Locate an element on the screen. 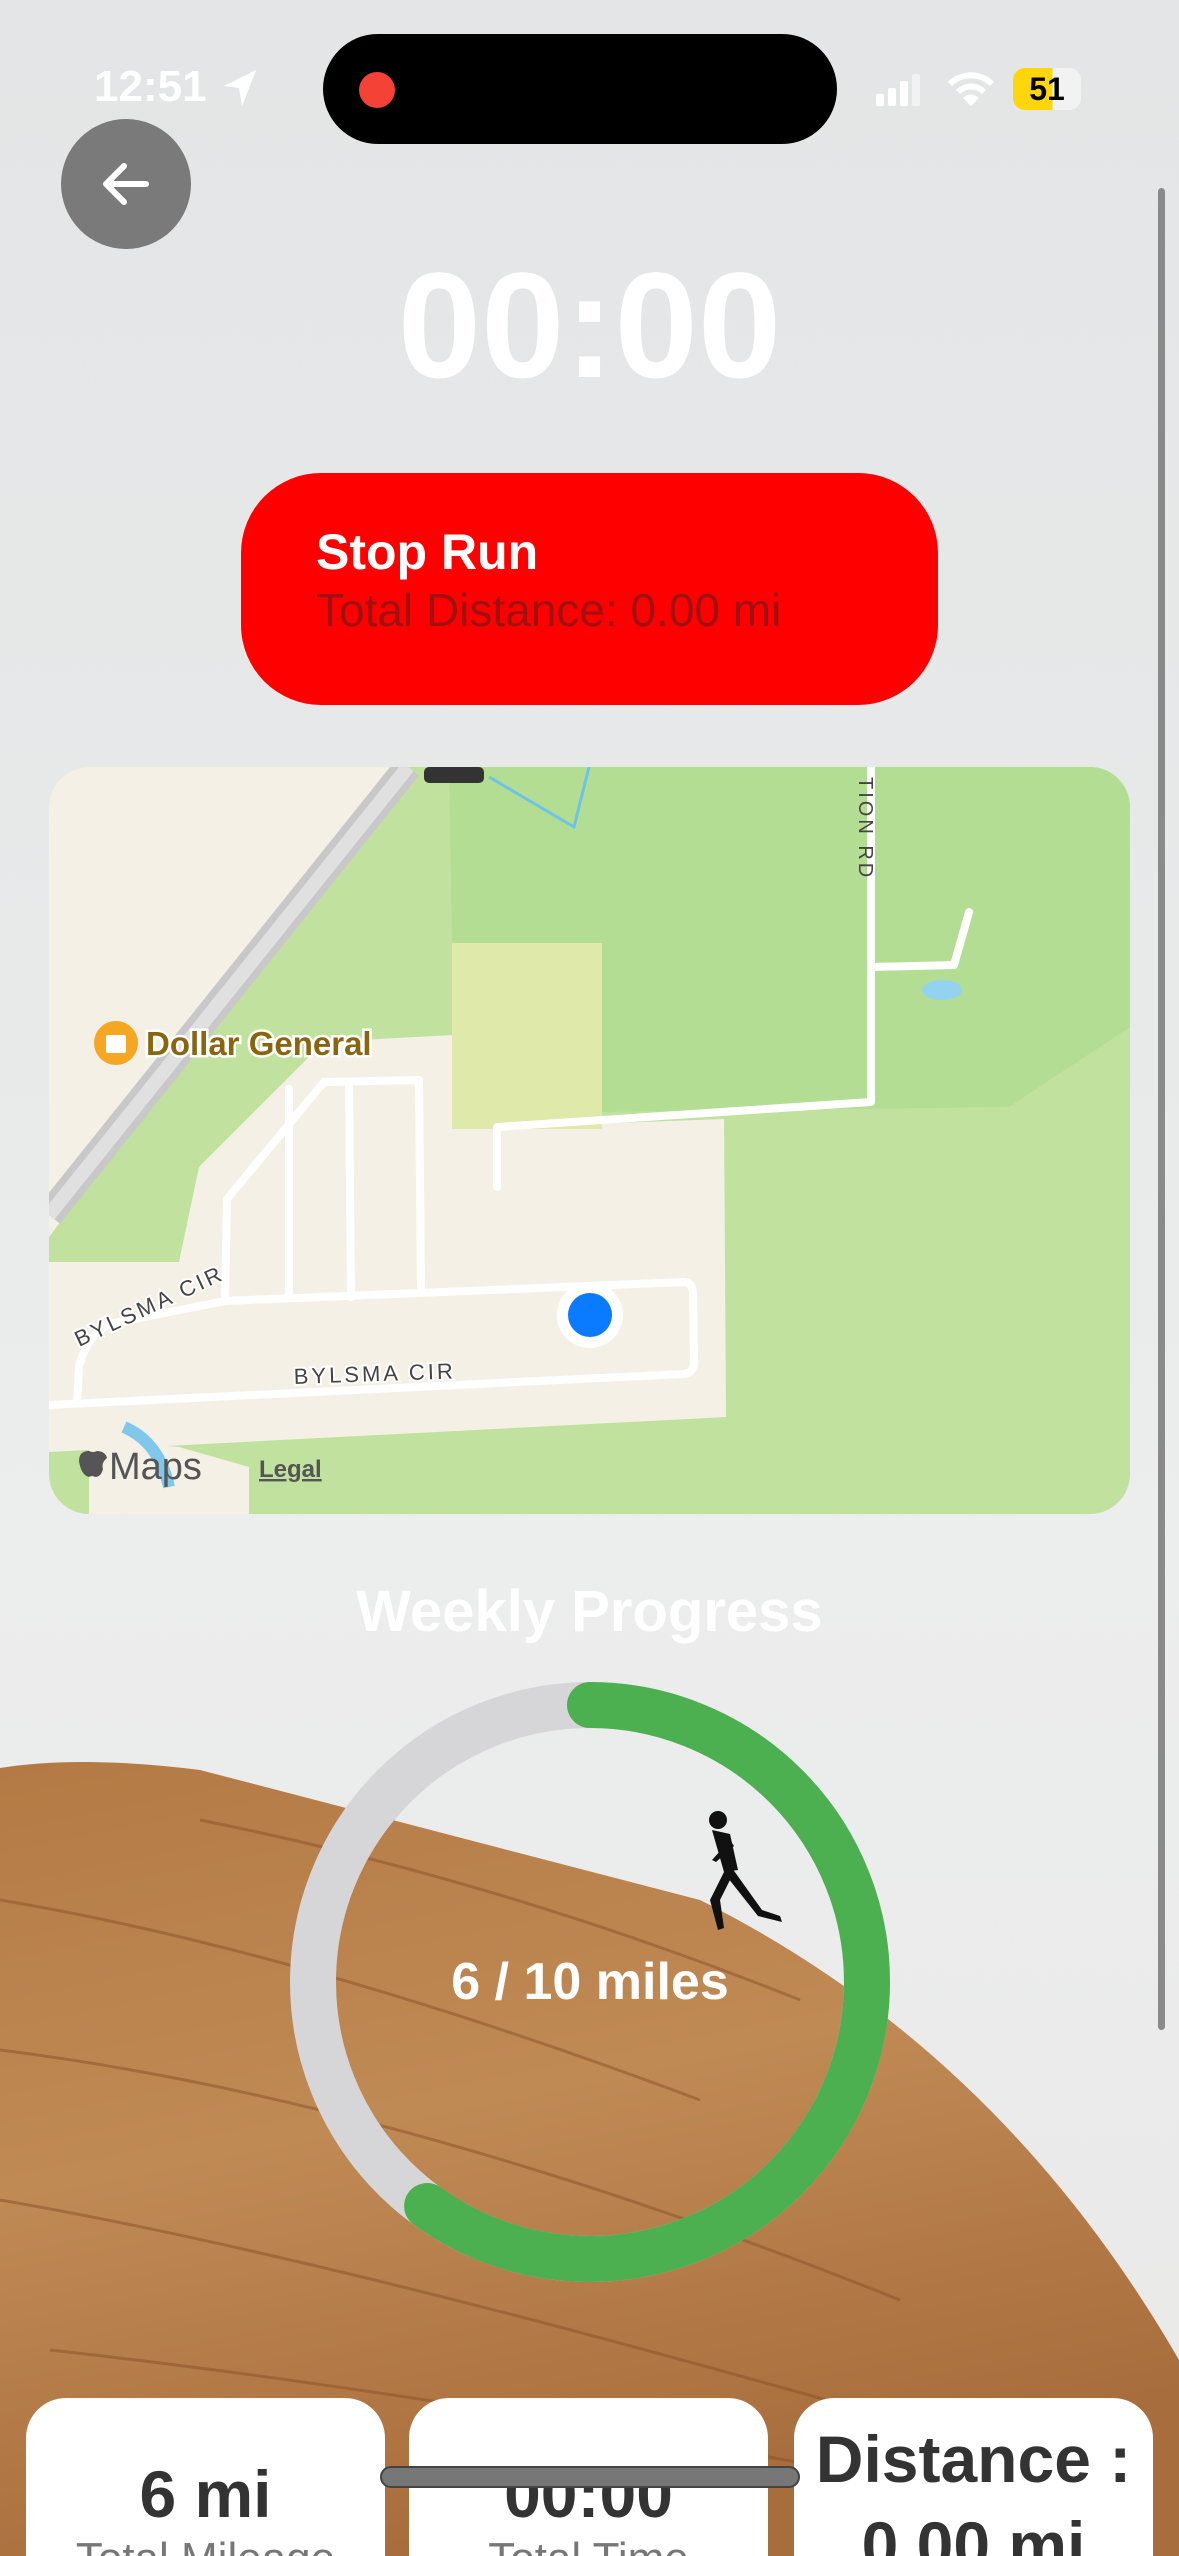 The width and height of the screenshot is (1179, 2556). card-value: Distance : 0.00 mi is located at coordinates (973, 2489).